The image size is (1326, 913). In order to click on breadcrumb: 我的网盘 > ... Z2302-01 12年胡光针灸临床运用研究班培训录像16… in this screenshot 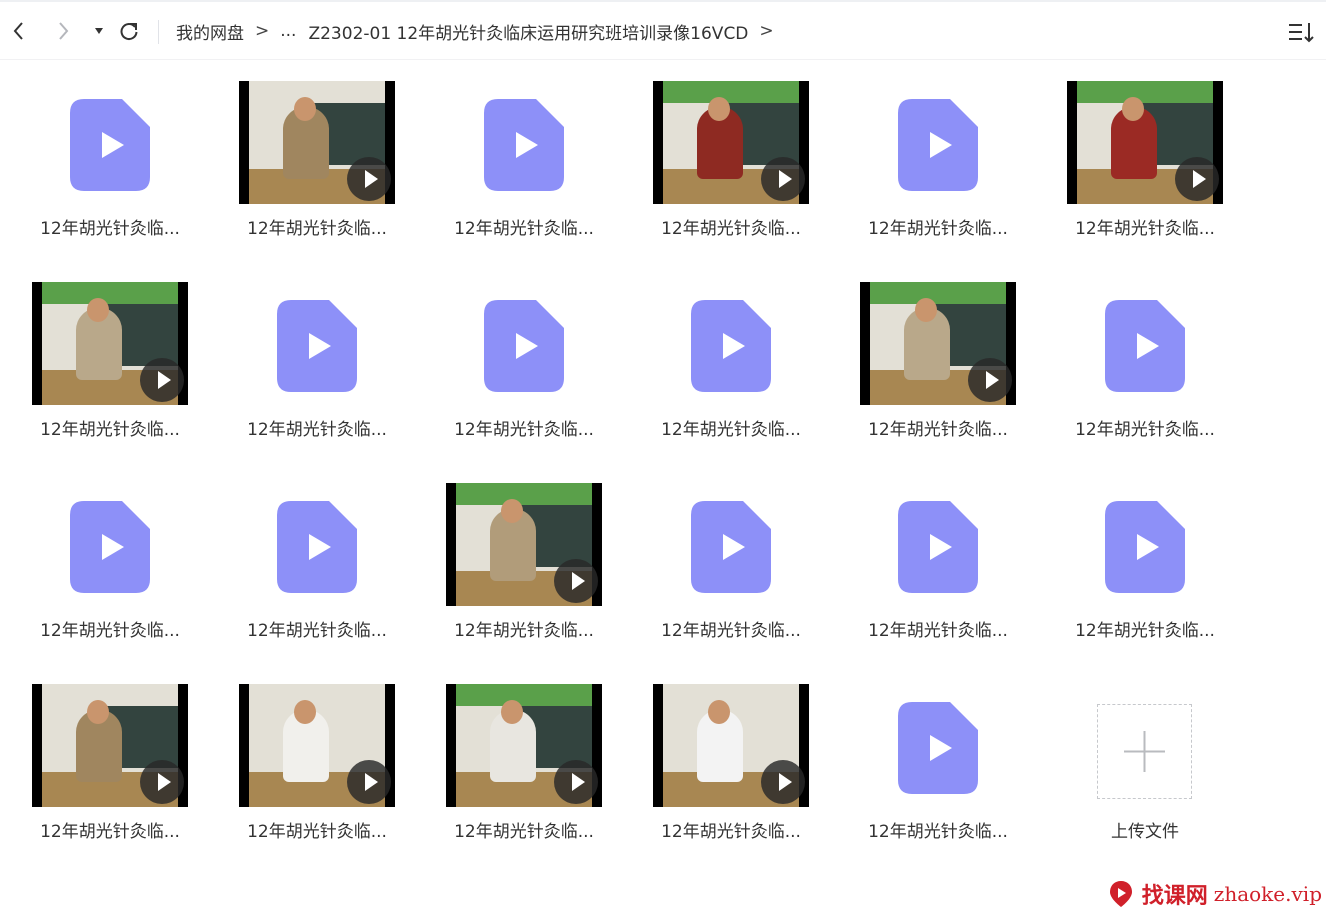, I will do `click(480, 31)`.